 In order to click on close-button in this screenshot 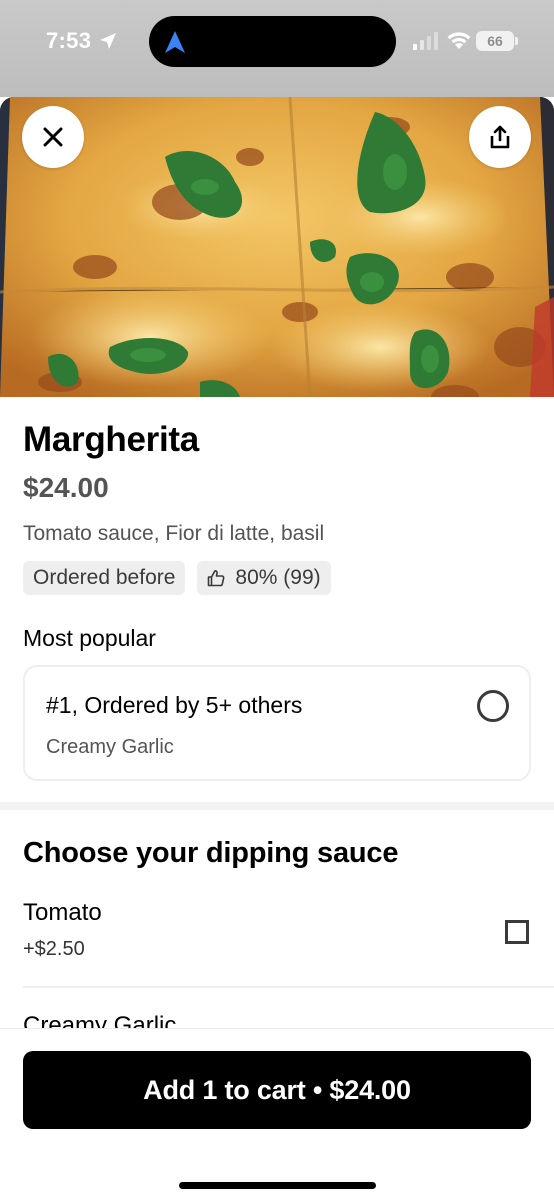, I will do `click(53, 137)`.